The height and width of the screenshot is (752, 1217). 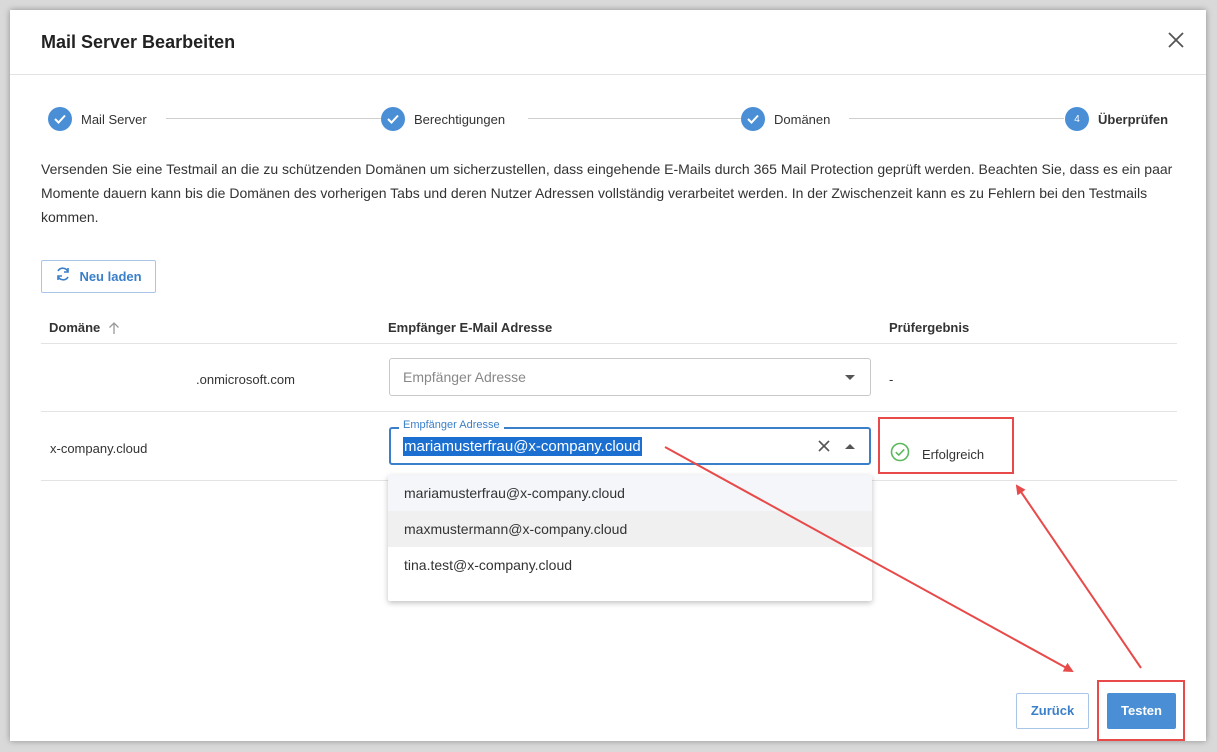 I want to click on step-label: Berechtigungen, so click(x=460, y=119).